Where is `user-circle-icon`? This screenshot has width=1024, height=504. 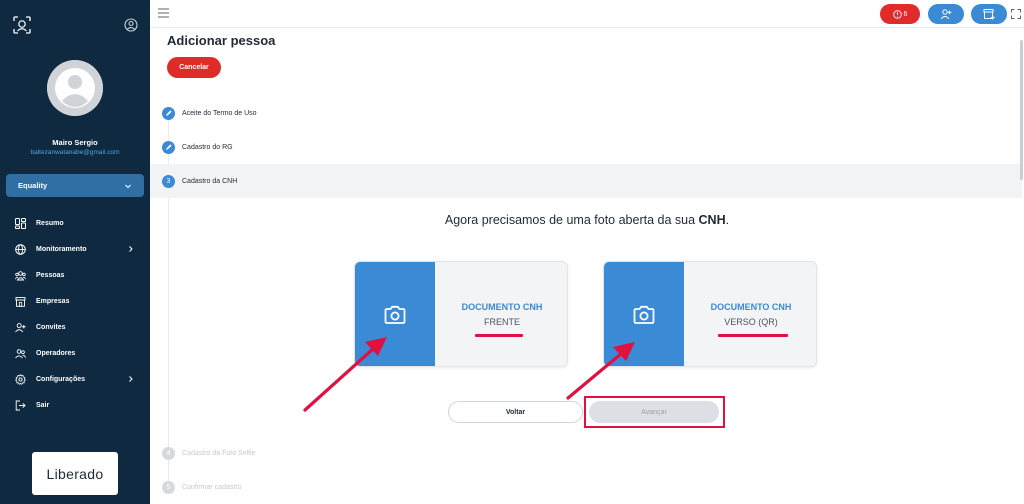 user-circle-icon is located at coordinates (131, 25).